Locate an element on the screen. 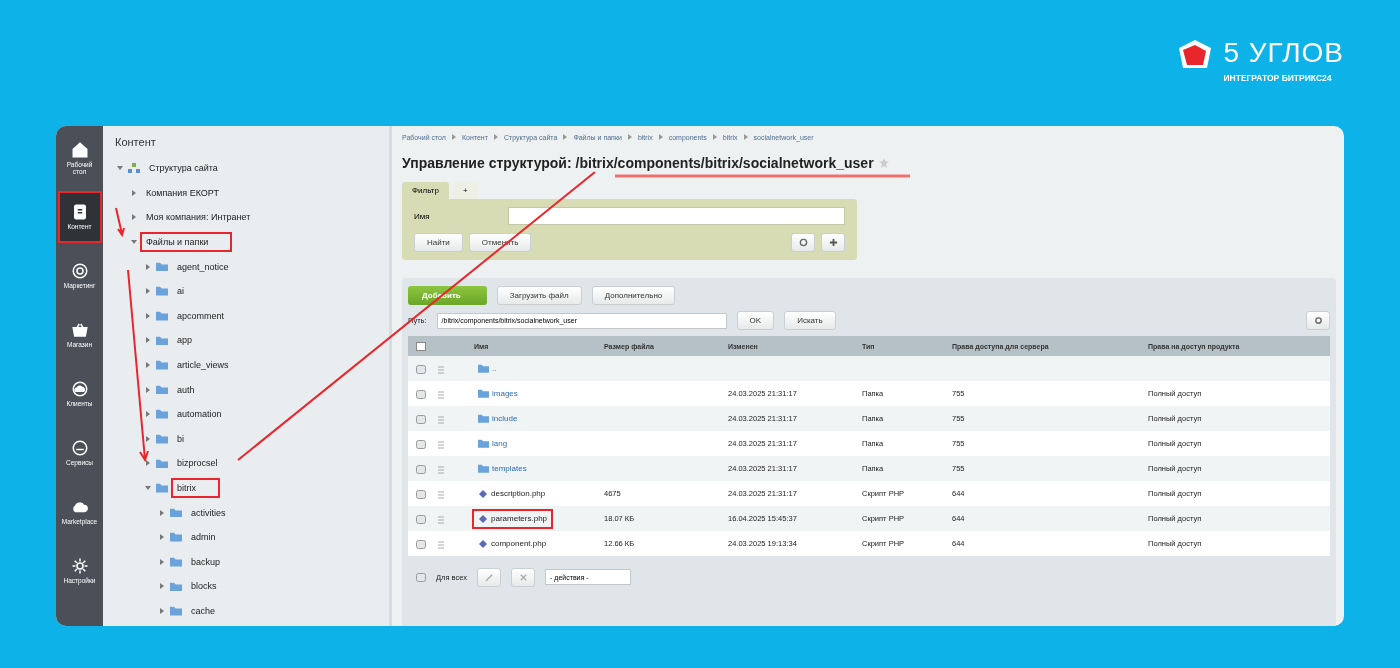 This screenshot has width=1400, height=668. tree-item: bitrix is located at coordinates (195, 488).